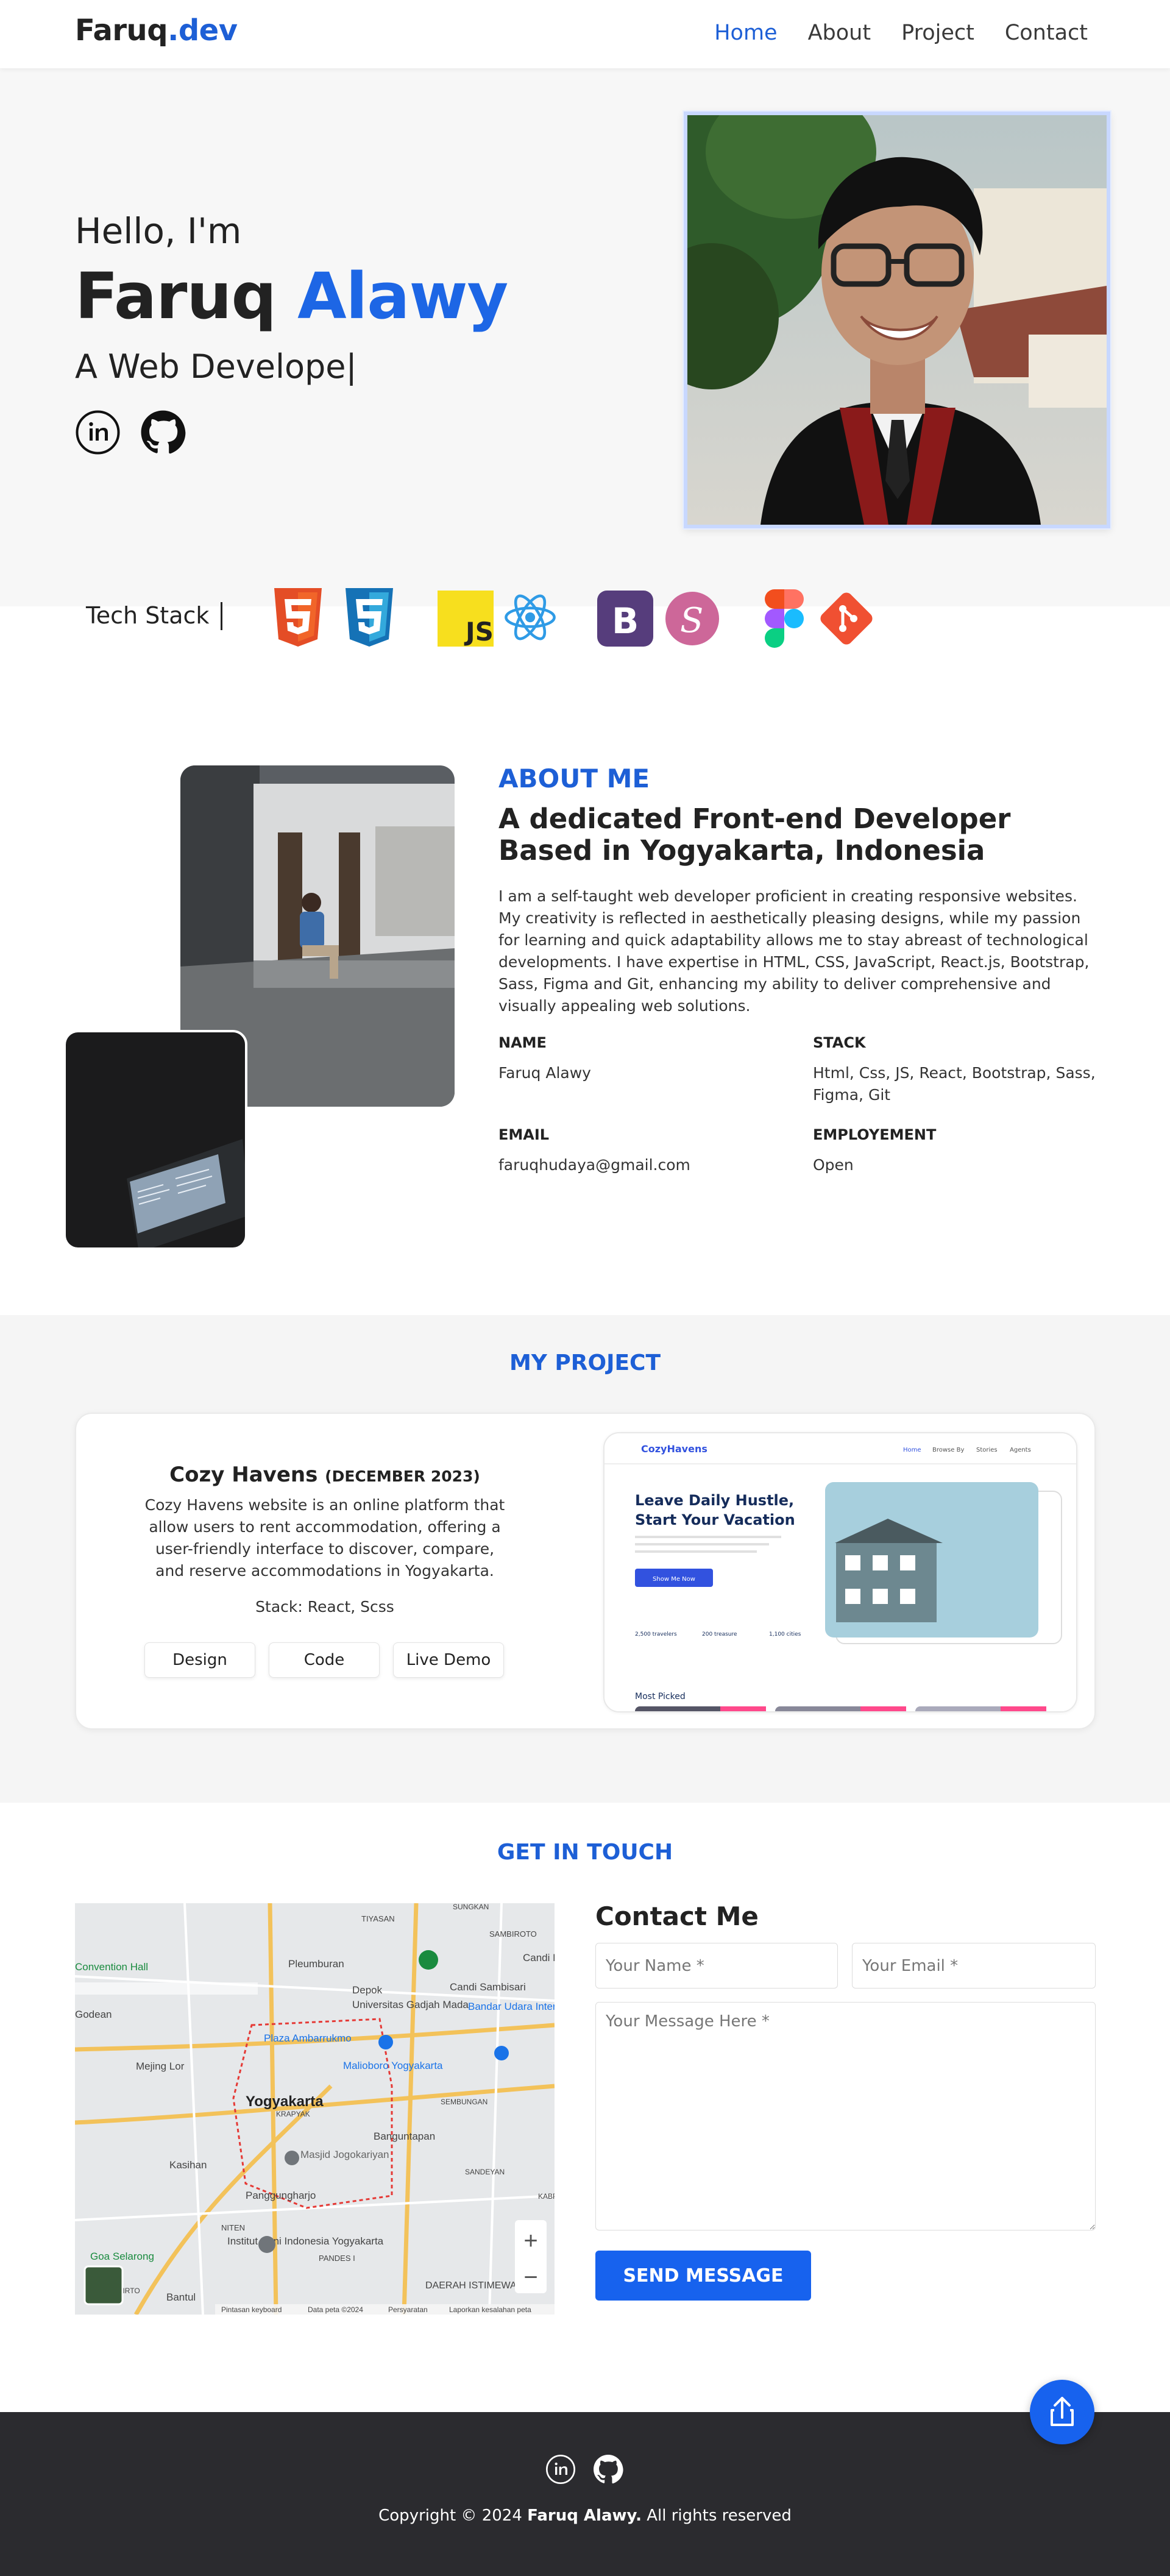 The image size is (1170, 2576). I want to click on map-footer-1: Data peta ©2024, so click(335, 2310).